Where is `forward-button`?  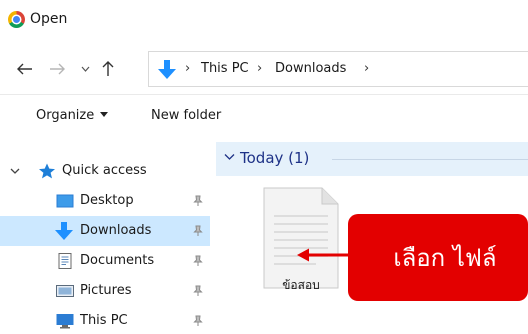 forward-button is located at coordinates (57, 69).